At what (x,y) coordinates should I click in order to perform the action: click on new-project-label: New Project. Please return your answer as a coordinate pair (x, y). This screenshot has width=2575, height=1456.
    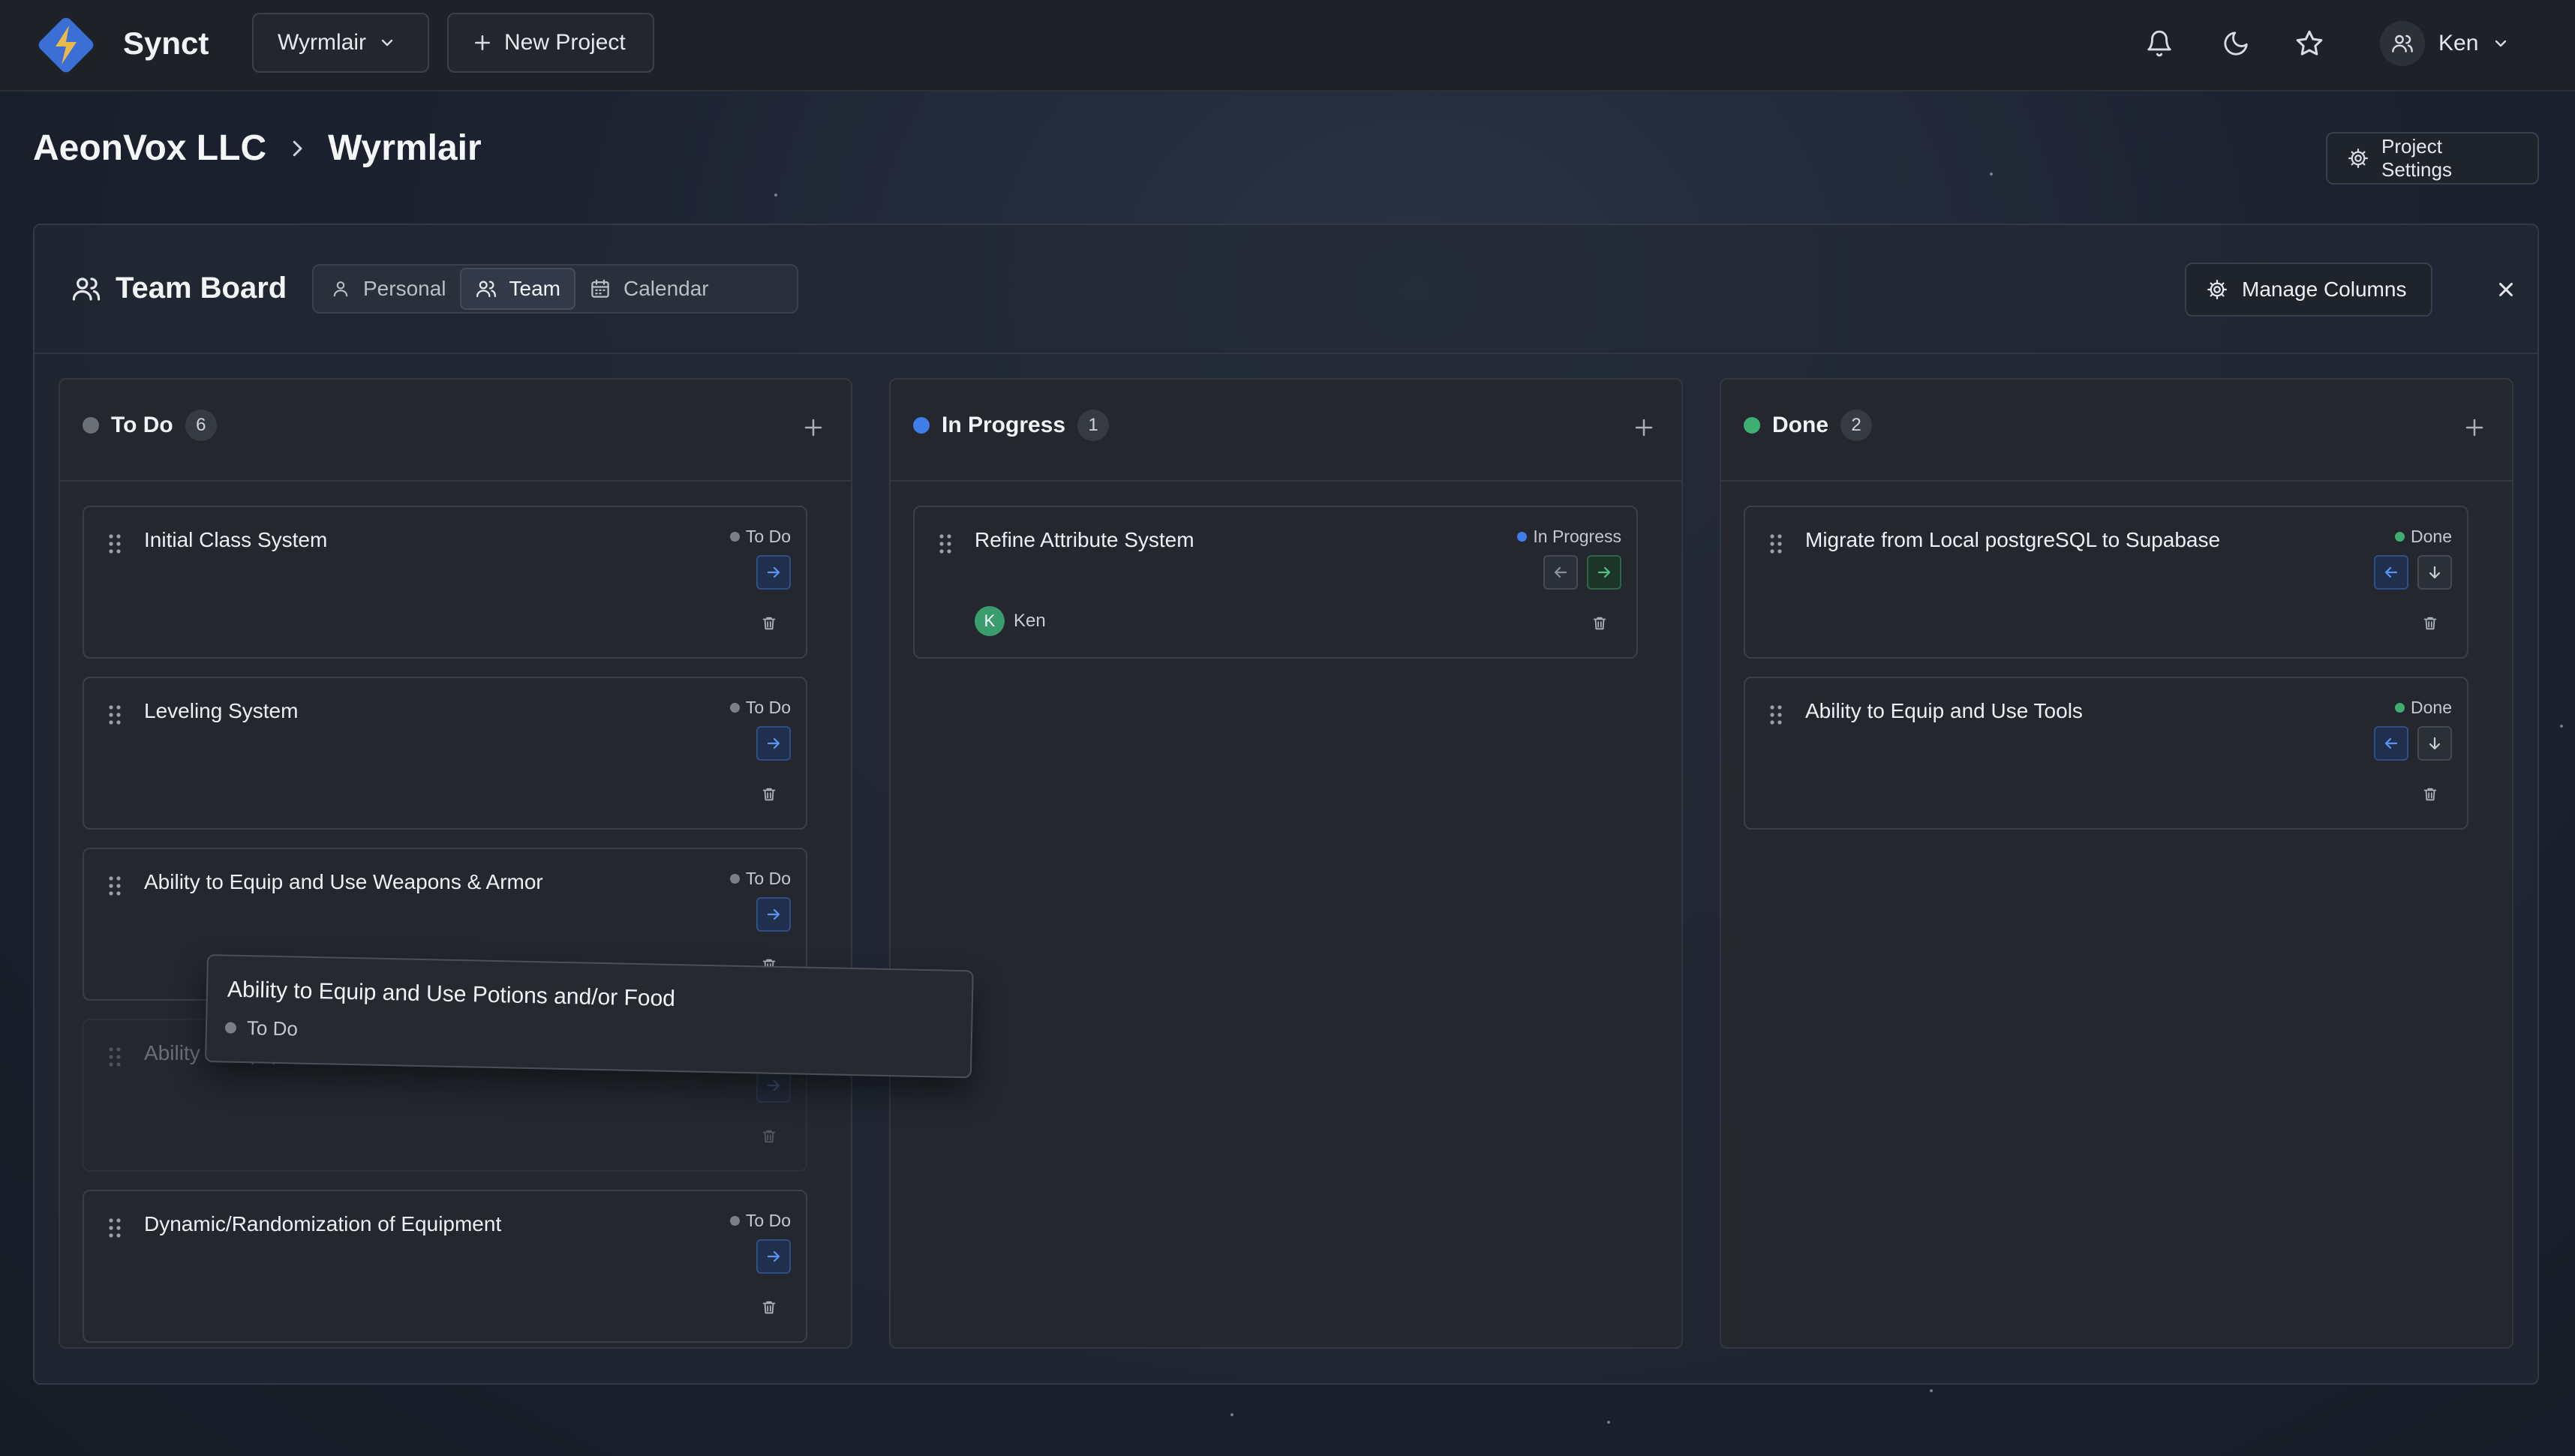
    Looking at the image, I should click on (565, 42).